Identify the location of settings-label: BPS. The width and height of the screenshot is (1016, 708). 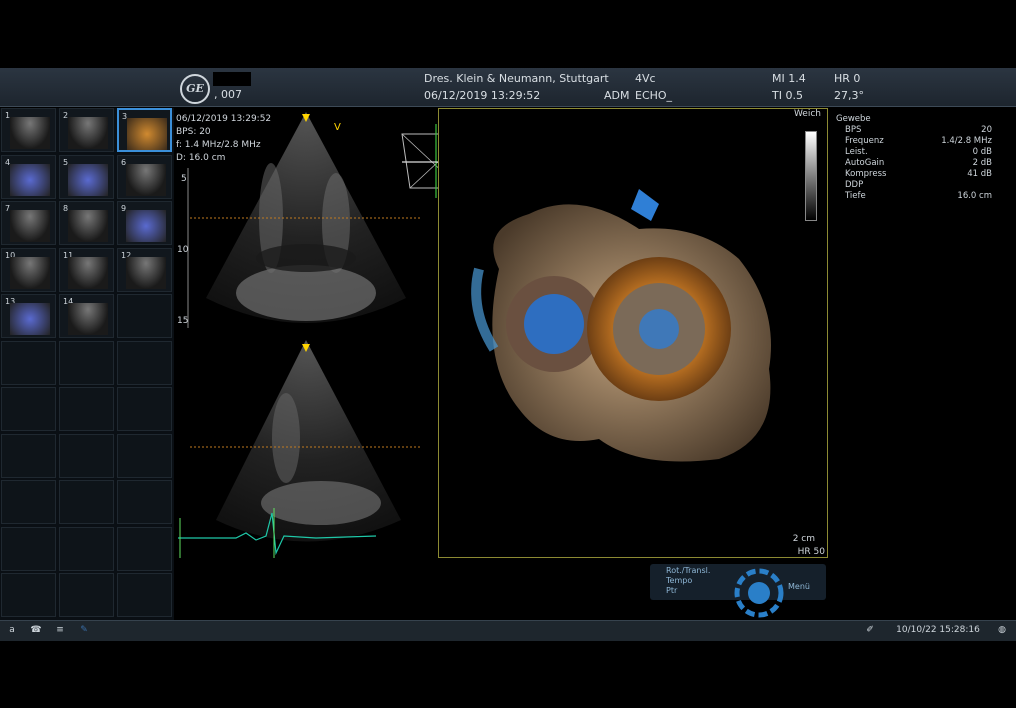
(853, 130).